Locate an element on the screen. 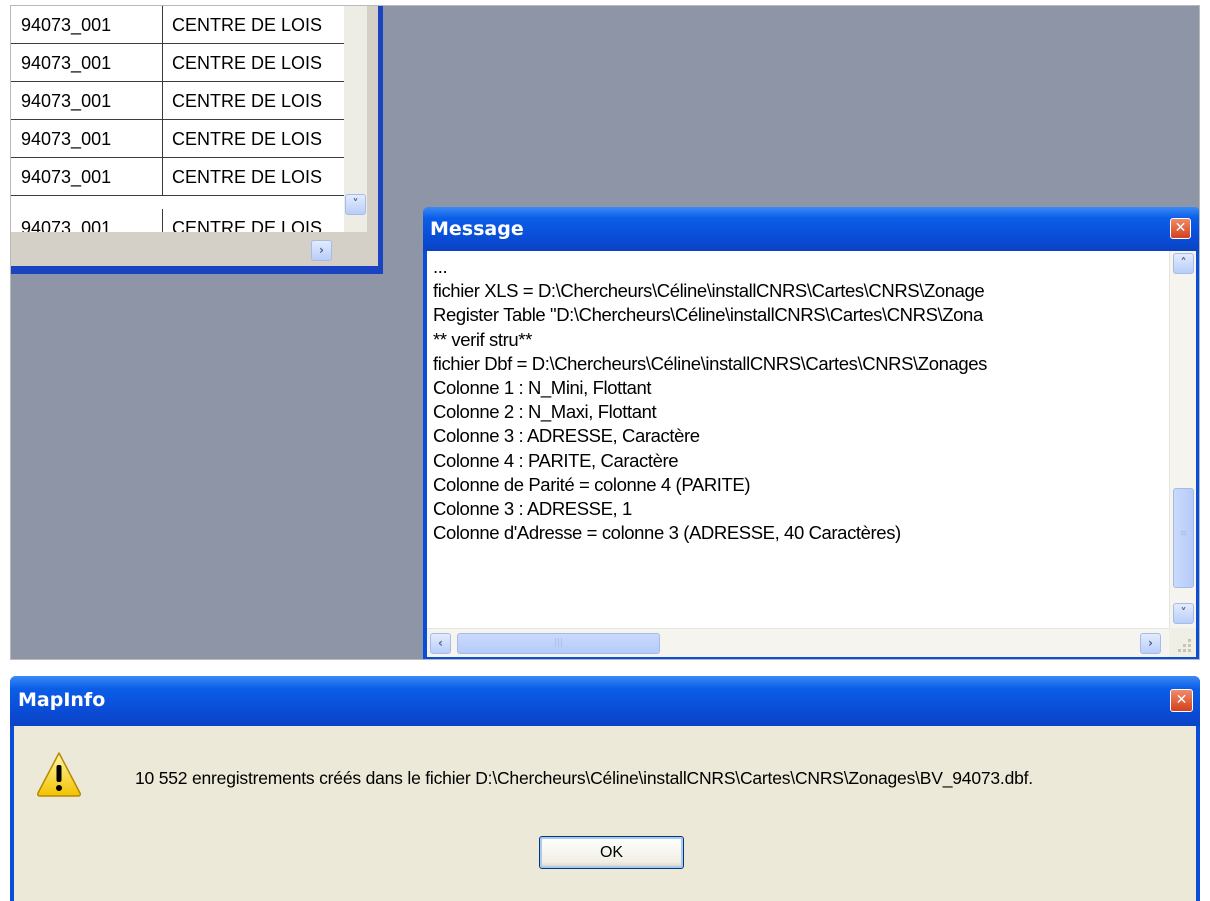 This screenshot has height=901, width=1210. message-log-line: Colonne 3 : ADRESSE, 1 is located at coordinates (532, 509).